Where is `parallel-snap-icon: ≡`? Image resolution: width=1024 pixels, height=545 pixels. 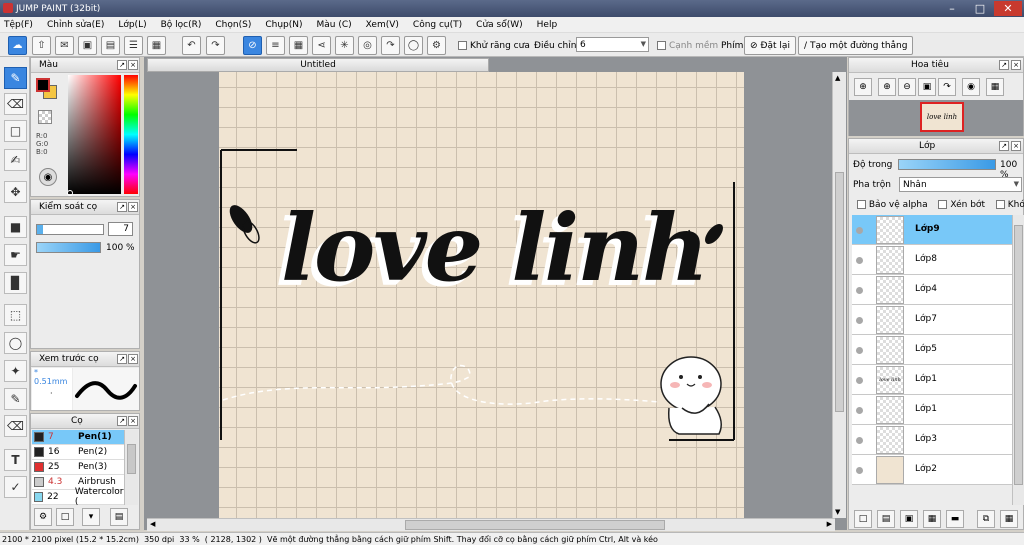 parallel-snap-icon: ≡ is located at coordinates (275, 45).